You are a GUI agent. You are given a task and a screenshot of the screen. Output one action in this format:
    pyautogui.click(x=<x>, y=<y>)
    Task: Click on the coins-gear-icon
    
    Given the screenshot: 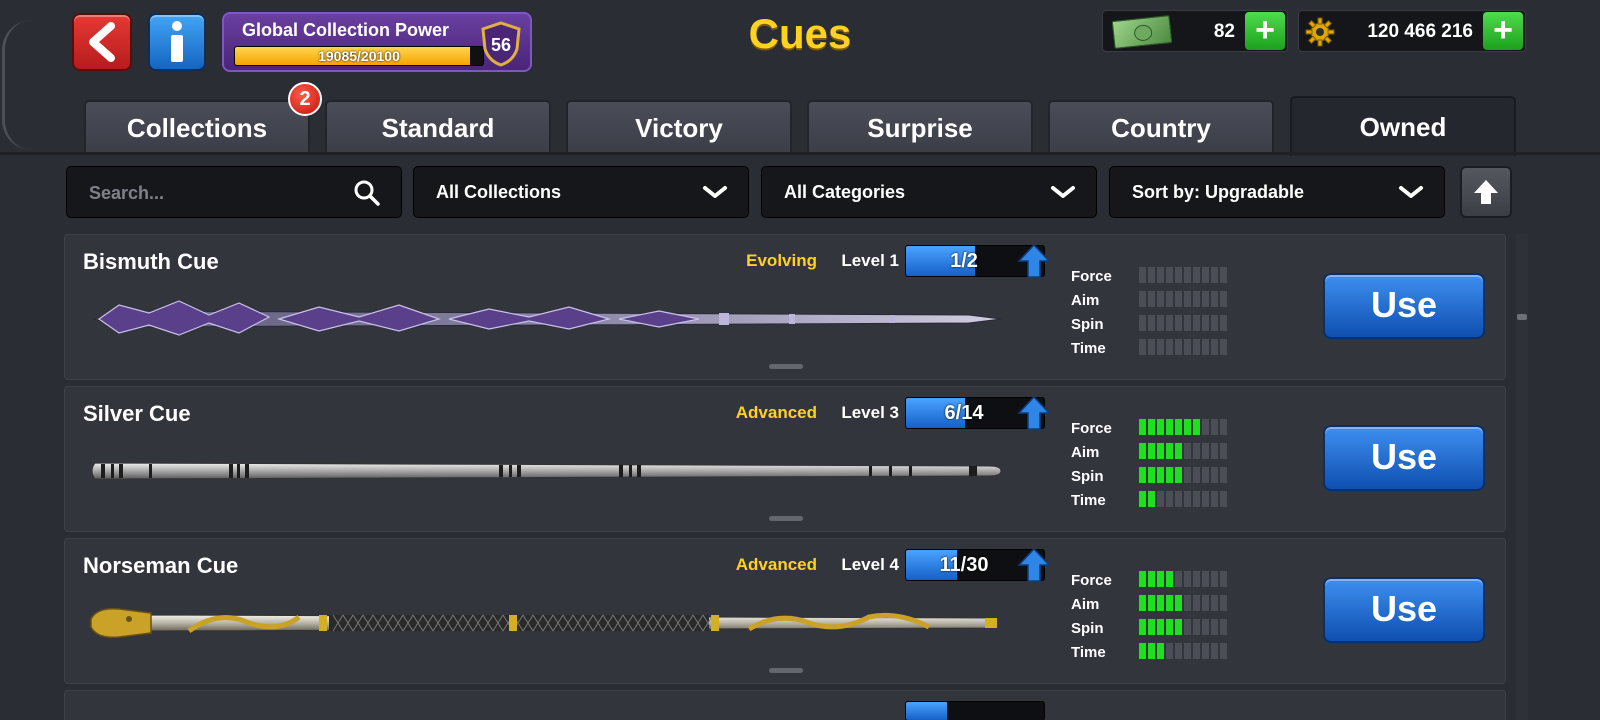 What is the action you would take?
    pyautogui.click(x=1320, y=32)
    